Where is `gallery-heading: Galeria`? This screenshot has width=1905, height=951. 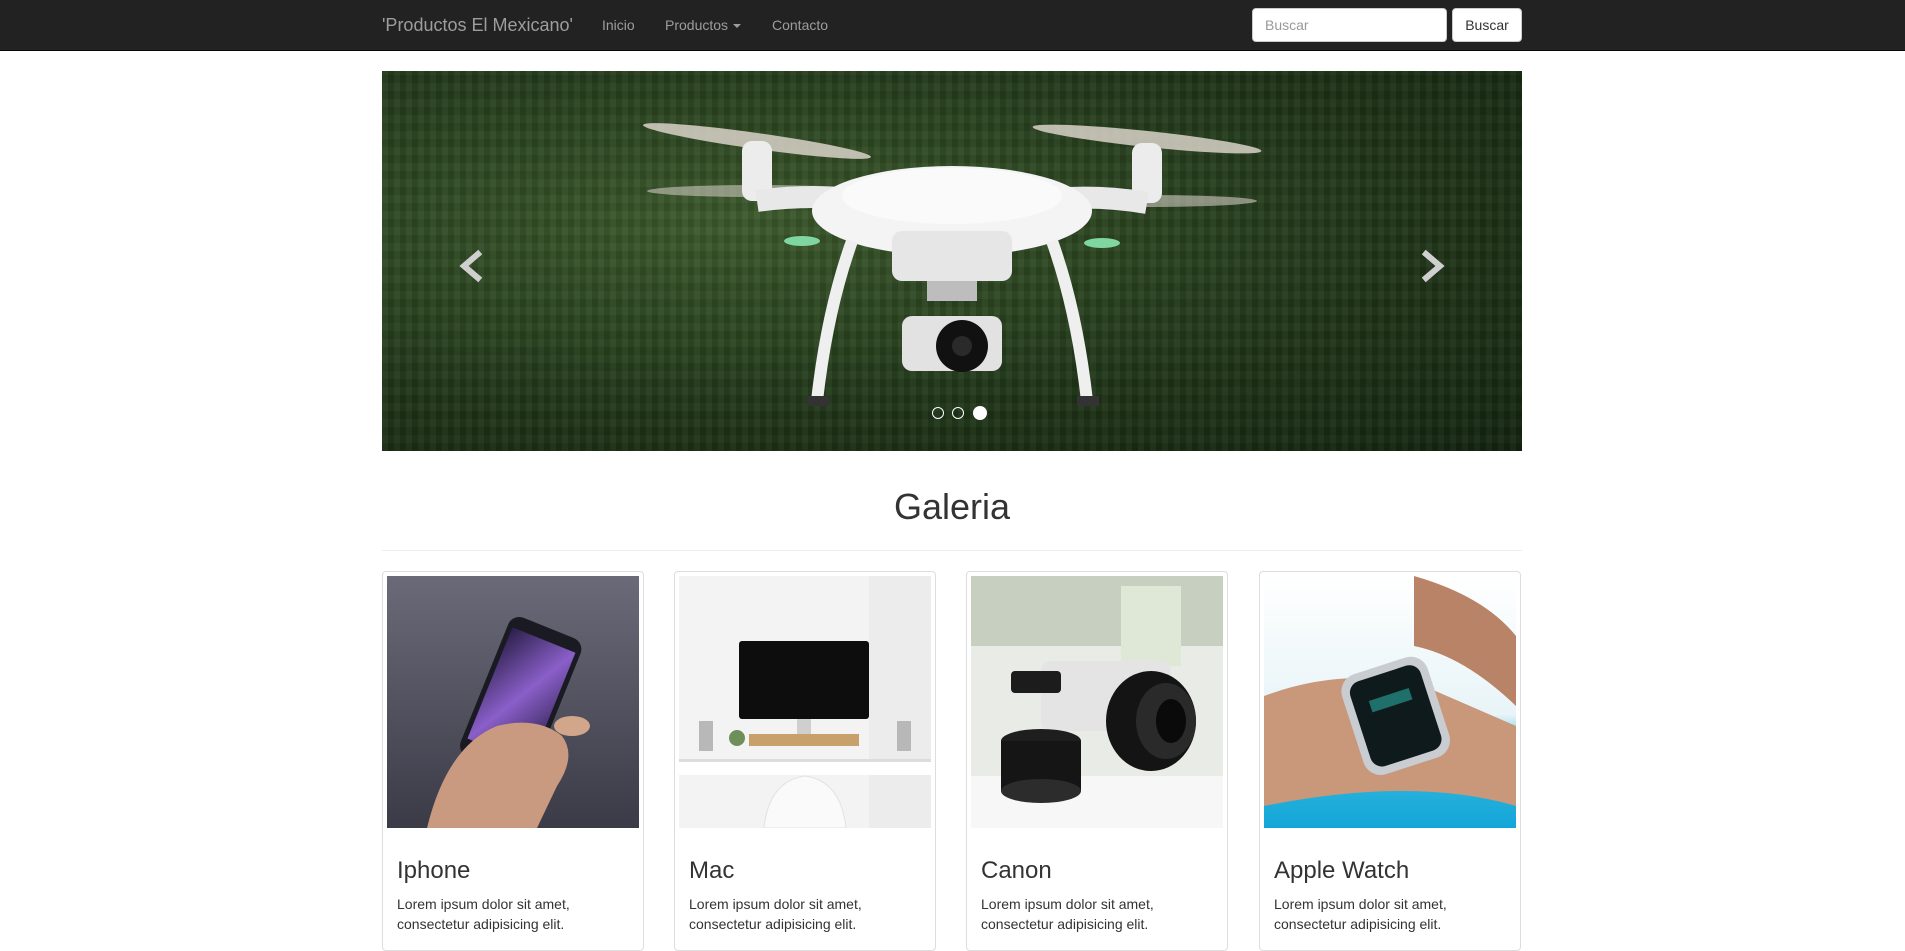 gallery-heading: Galeria is located at coordinates (952, 506).